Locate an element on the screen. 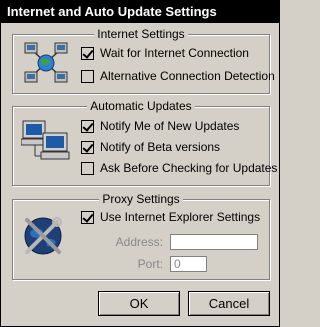  ok-button: OK is located at coordinates (139, 303).